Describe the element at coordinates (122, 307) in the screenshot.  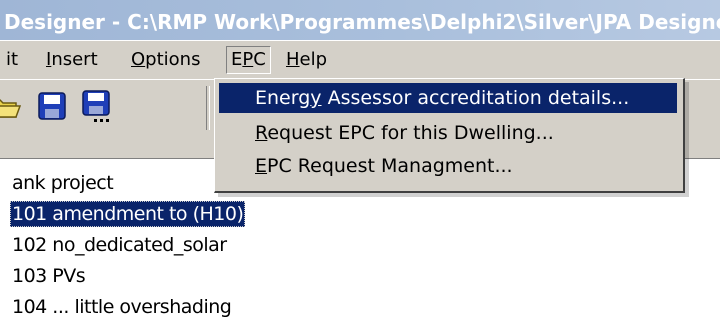
I see `list-item: 104 ... little overshading` at that location.